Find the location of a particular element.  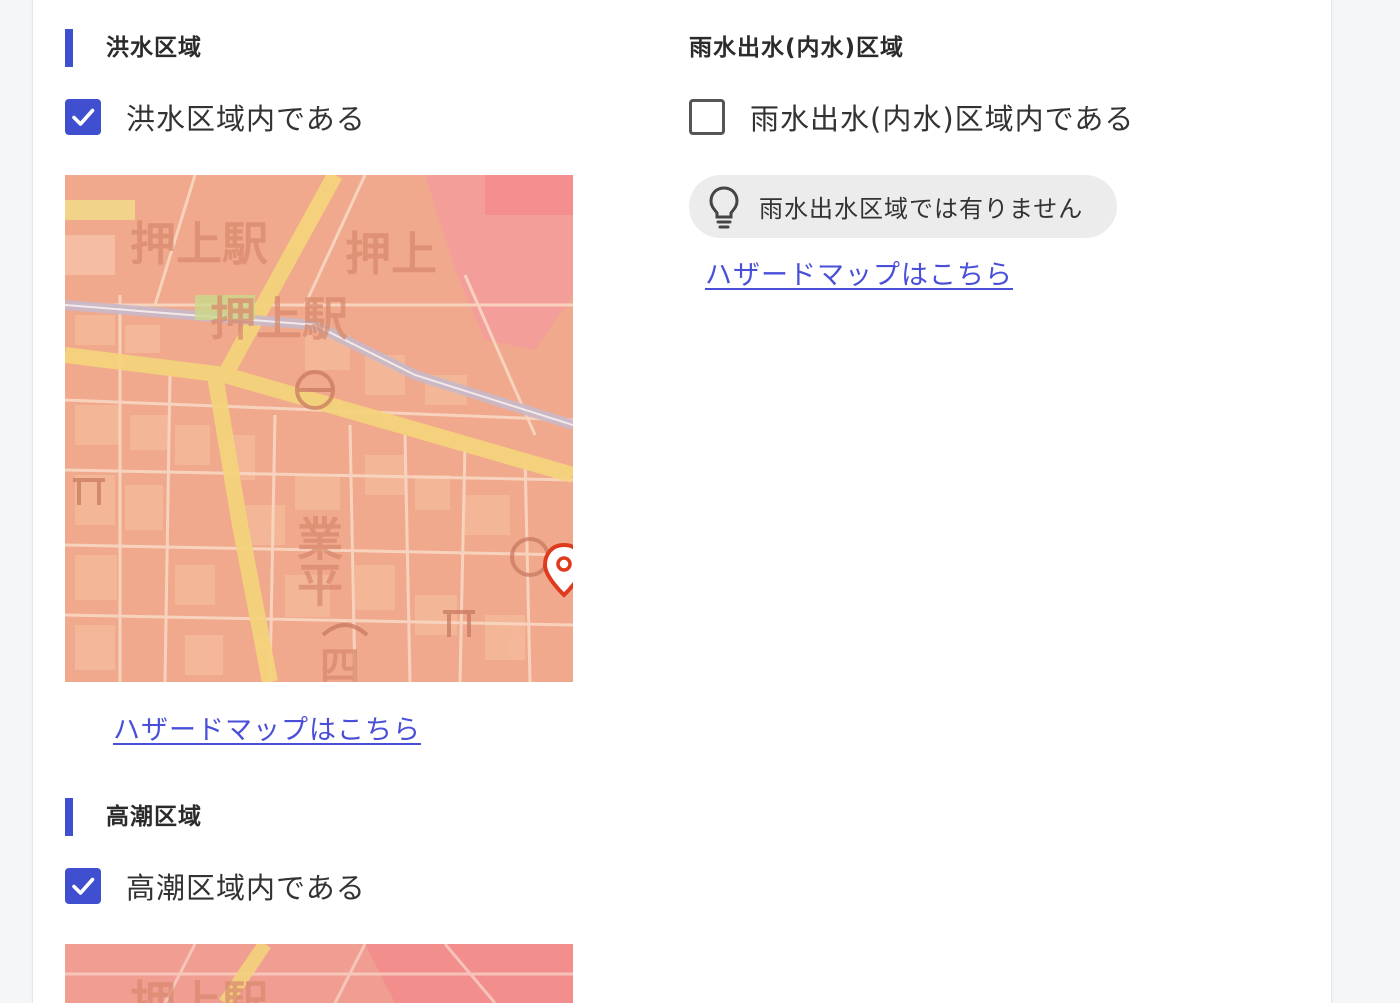

lightbulb-icon is located at coordinates (724, 206).